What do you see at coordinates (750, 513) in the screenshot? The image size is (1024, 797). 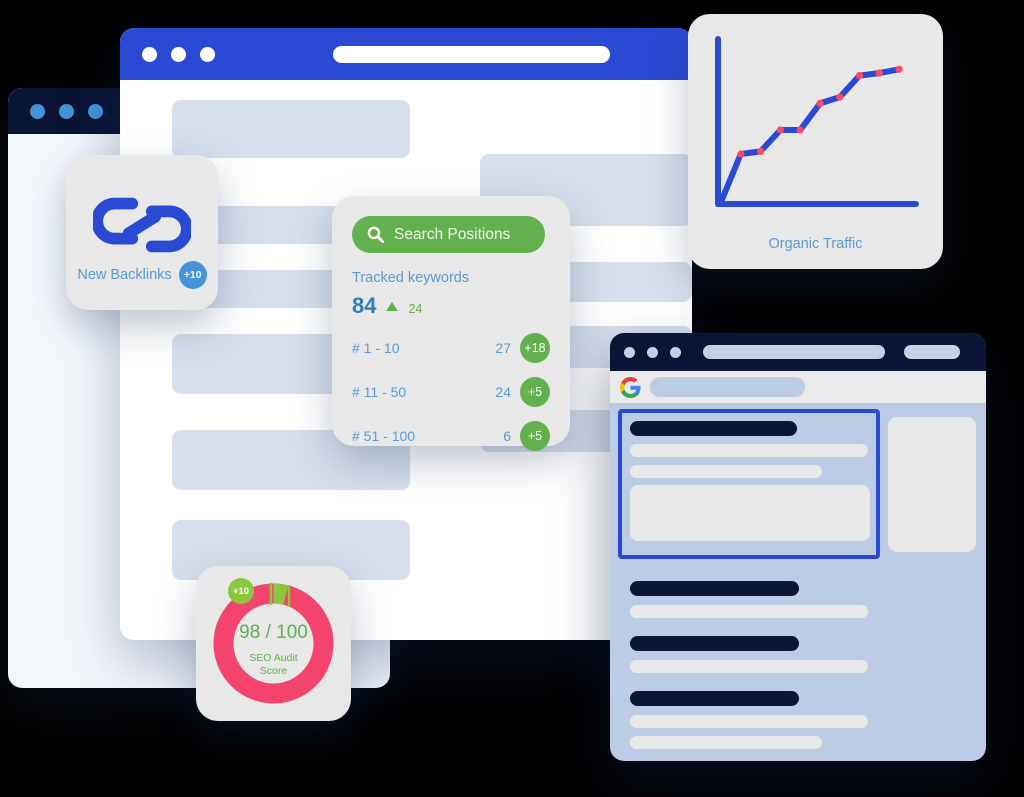 I see `result-rich-block` at bounding box center [750, 513].